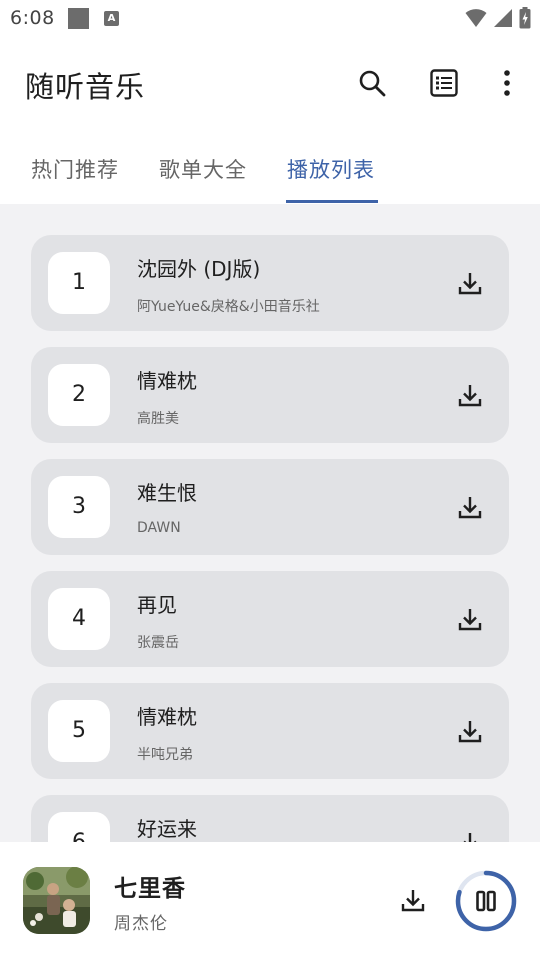 The width and height of the screenshot is (540, 960). I want to click on song-index: 4, so click(79, 619).